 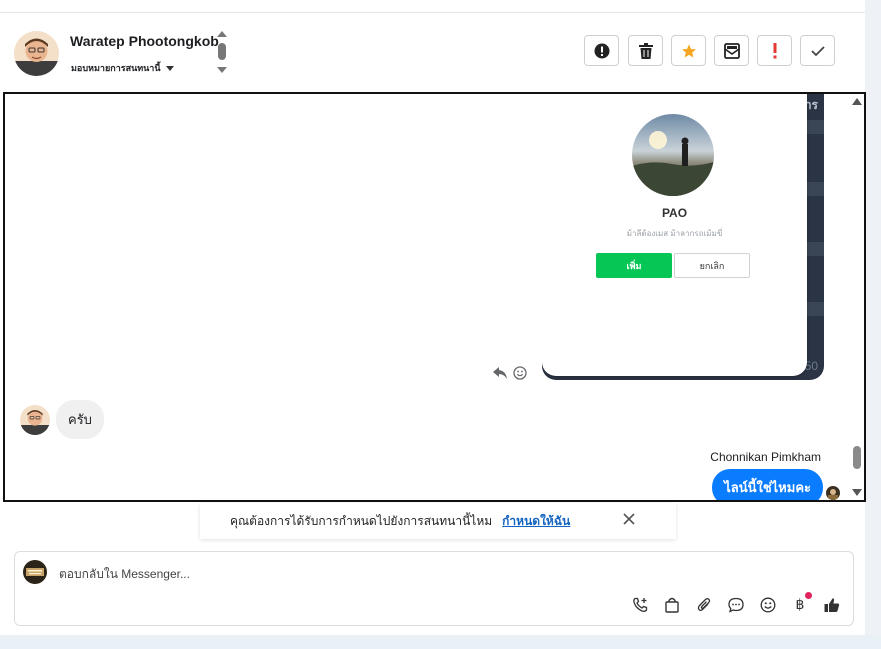 I want to click on assign-dropdown: มอบหมายการสนทนานี้, so click(x=122, y=68).